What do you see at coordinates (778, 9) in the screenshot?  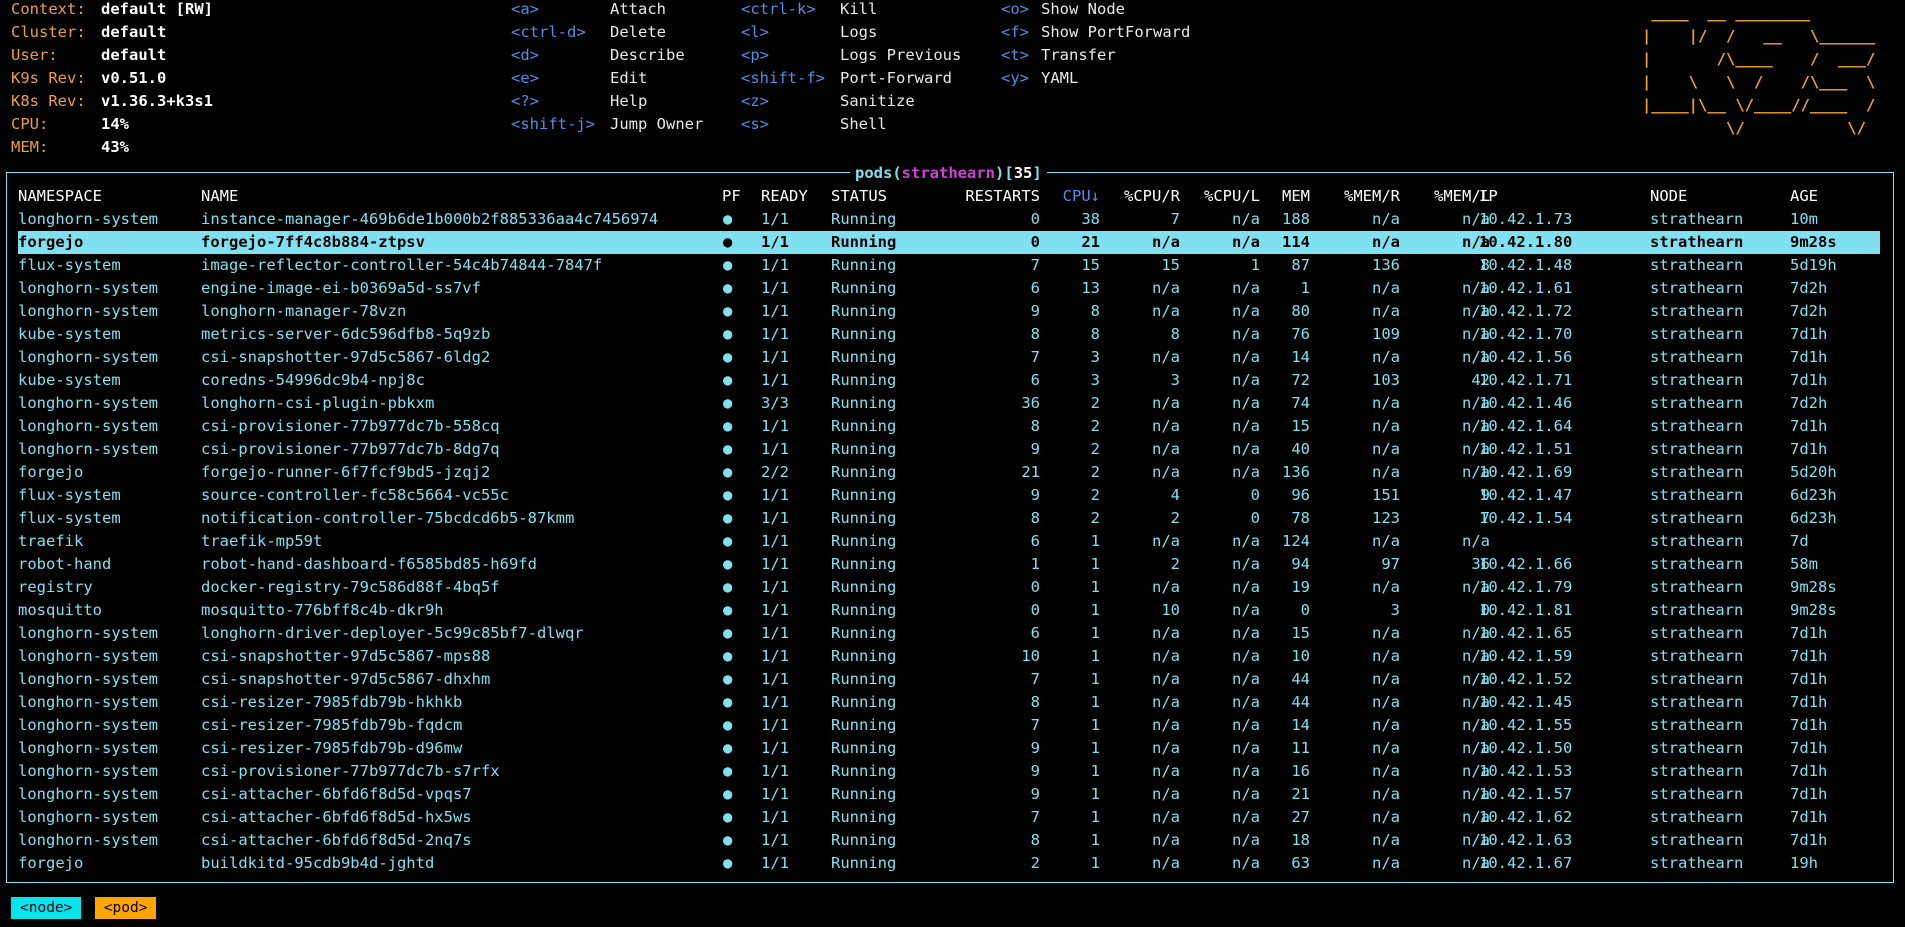 I see `shortcut-key: <ctrl-k>` at bounding box center [778, 9].